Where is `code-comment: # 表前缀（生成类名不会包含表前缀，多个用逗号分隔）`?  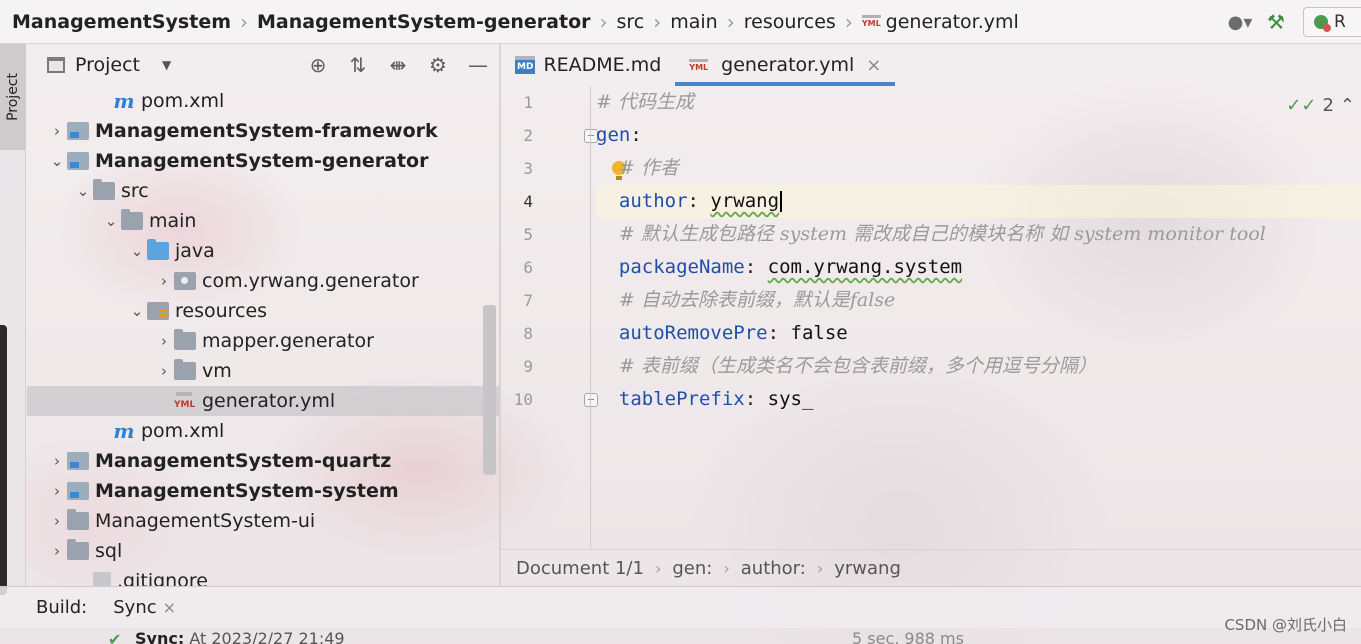 code-comment: # 表前缀（生成类名不会包含表前缀，多个用逗号分隔） is located at coordinates (857, 366).